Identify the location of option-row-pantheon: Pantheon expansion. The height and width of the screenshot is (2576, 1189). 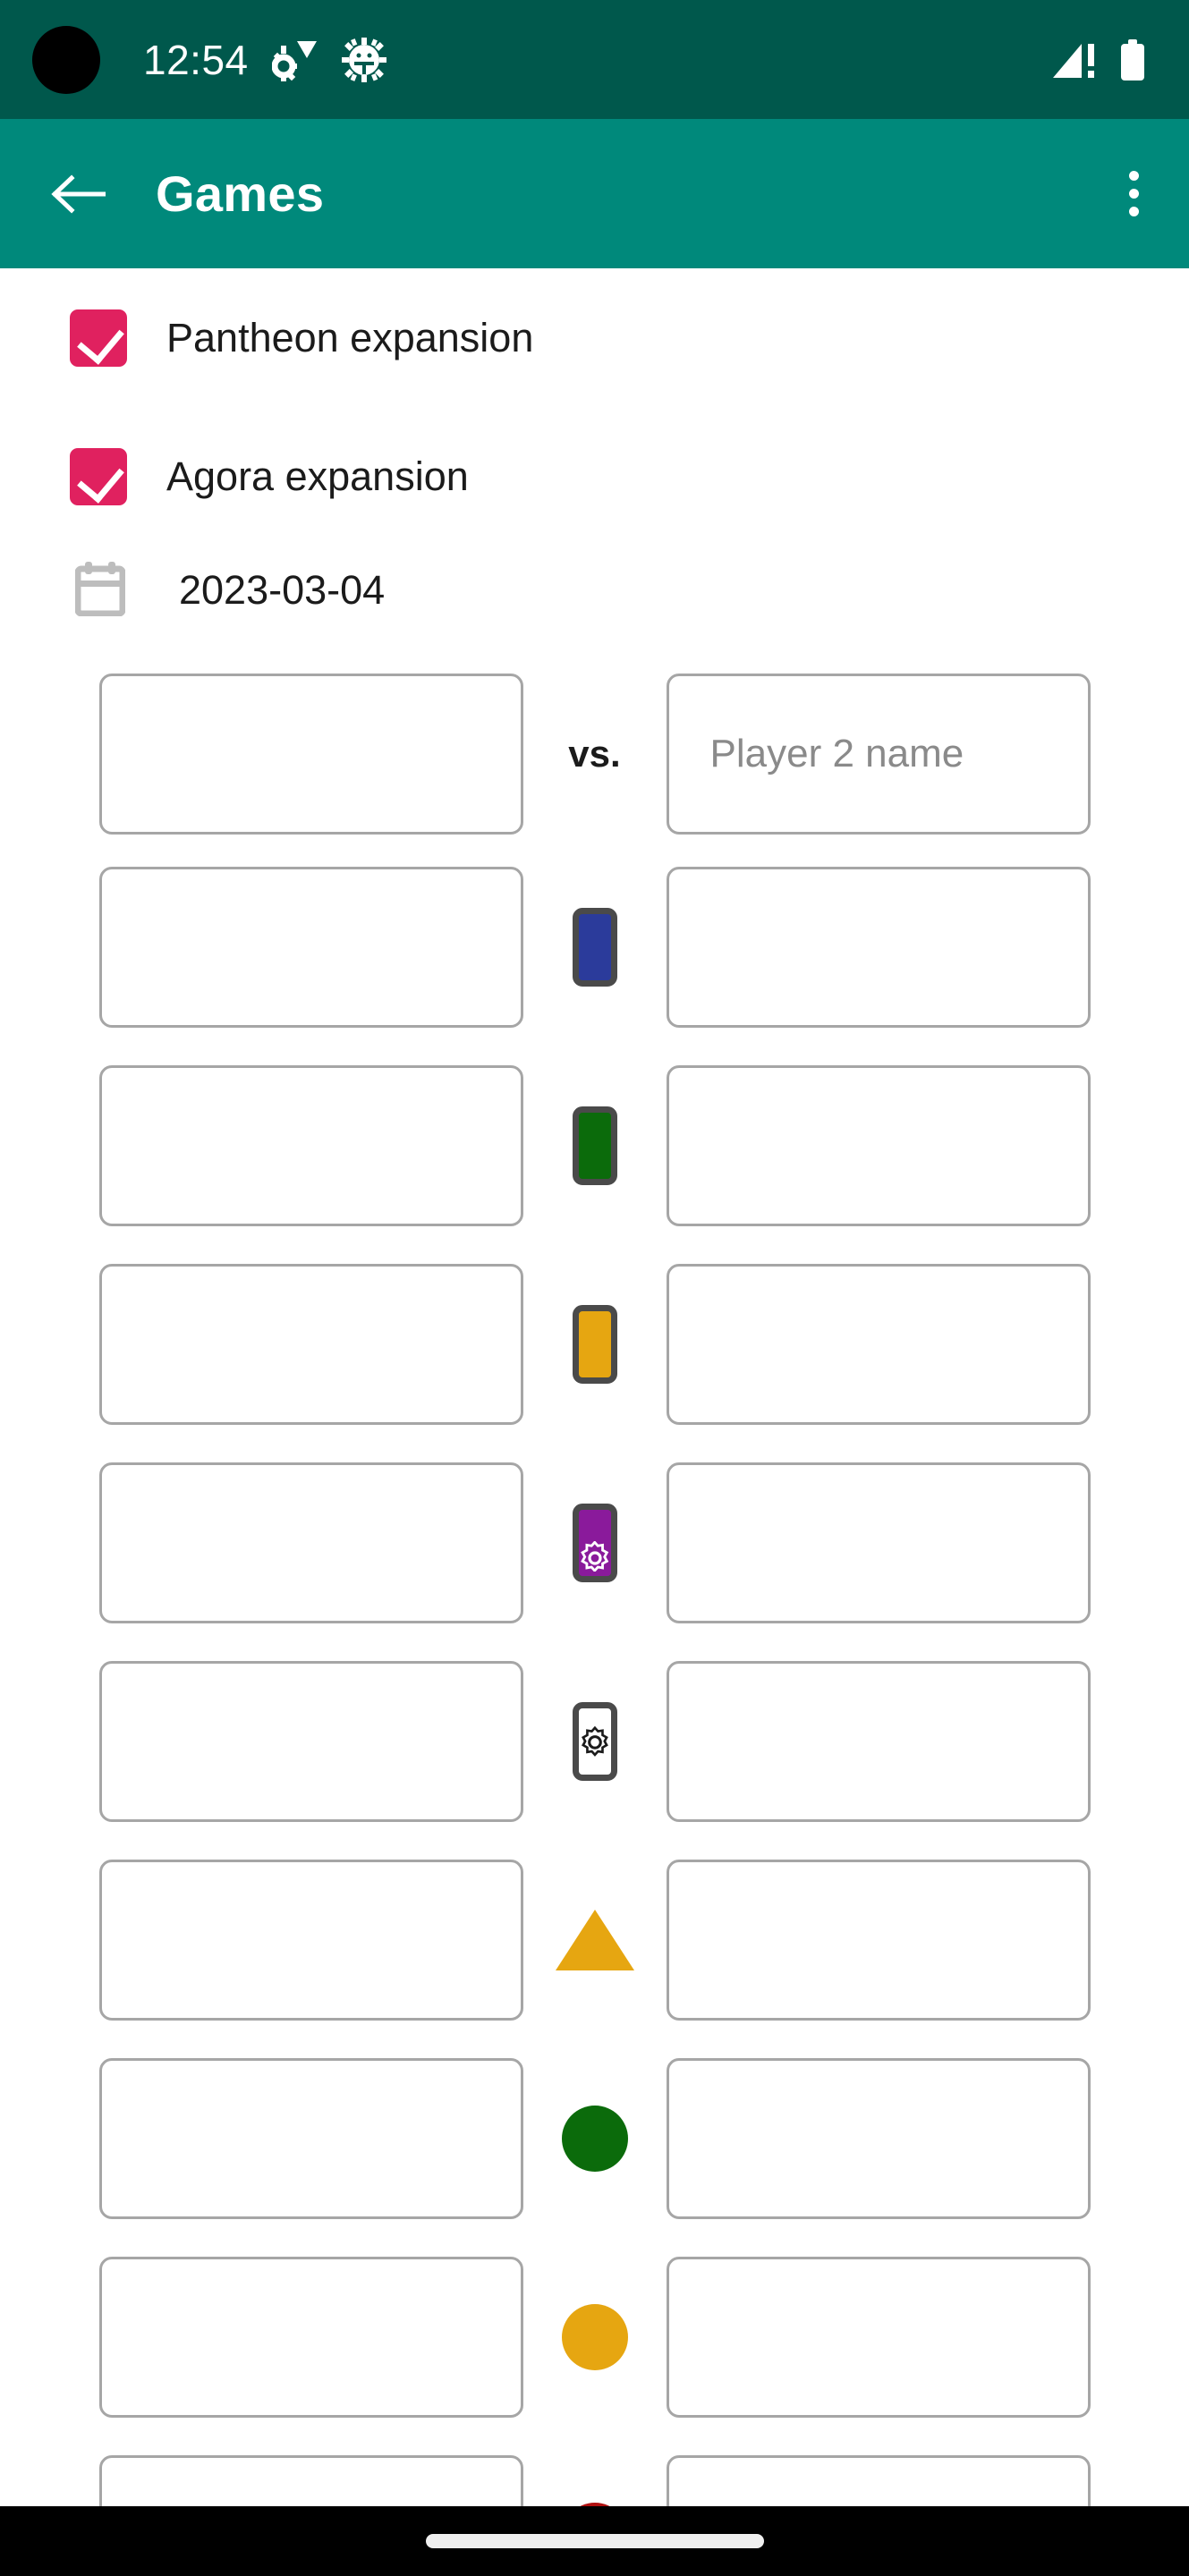
(594, 338).